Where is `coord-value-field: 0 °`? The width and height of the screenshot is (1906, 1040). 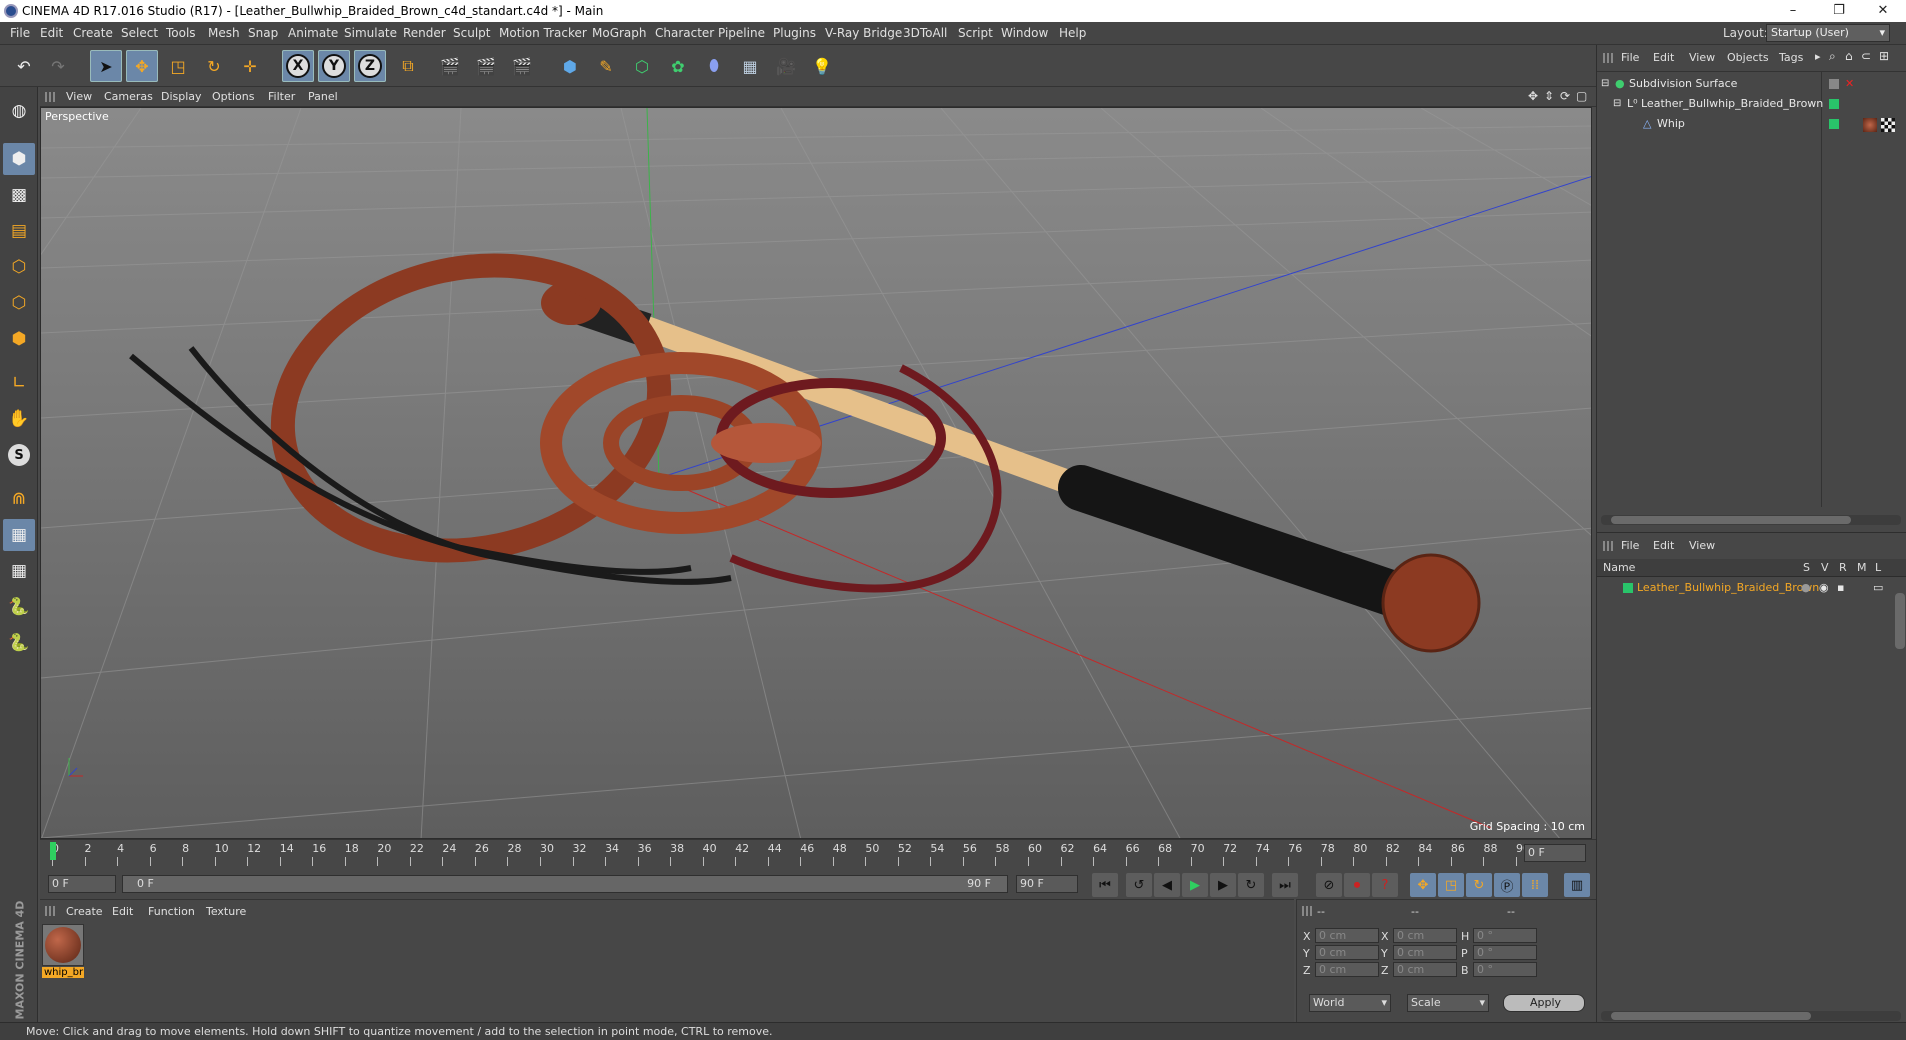
coord-value-field: 0 ° is located at coordinates (1505, 935).